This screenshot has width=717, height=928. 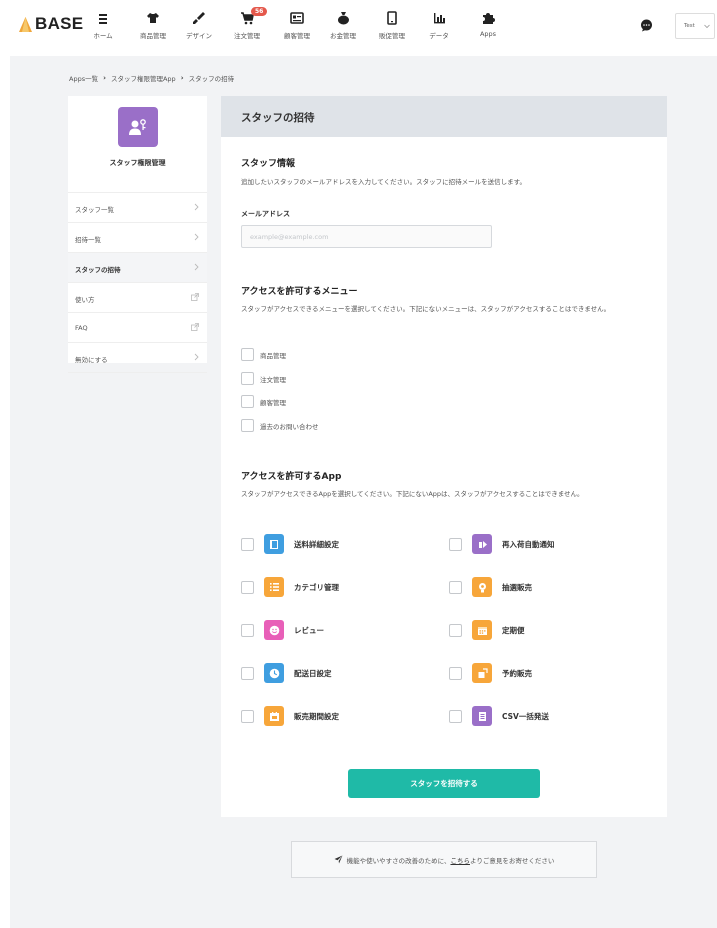 What do you see at coordinates (247, 425) in the screenshot?
I see `menu-checkbox-past-inquiries` at bounding box center [247, 425].